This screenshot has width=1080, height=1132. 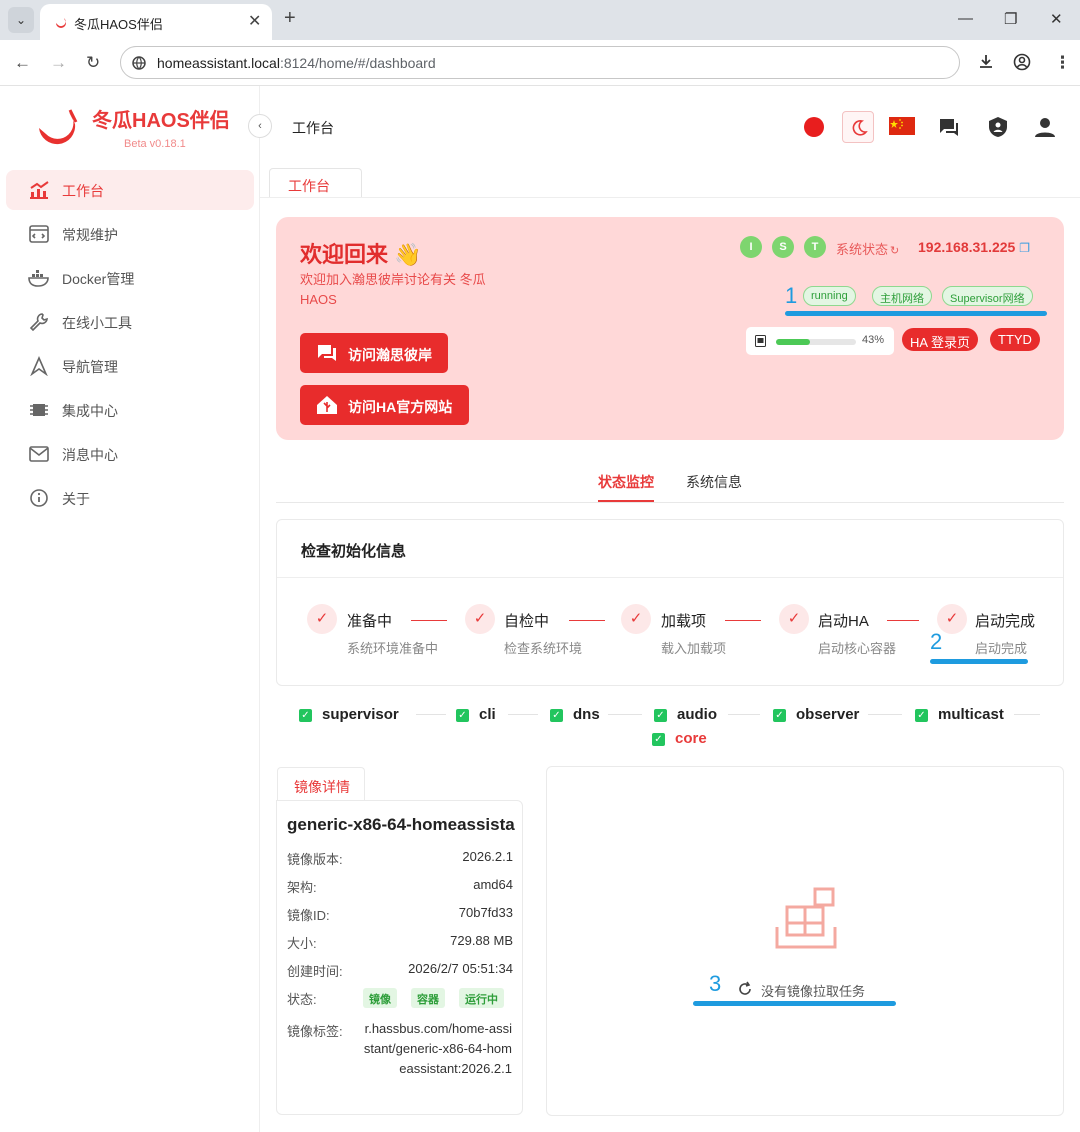 I want to click on collapse-sidebar-button: ‹, so click(x=260, y=126).